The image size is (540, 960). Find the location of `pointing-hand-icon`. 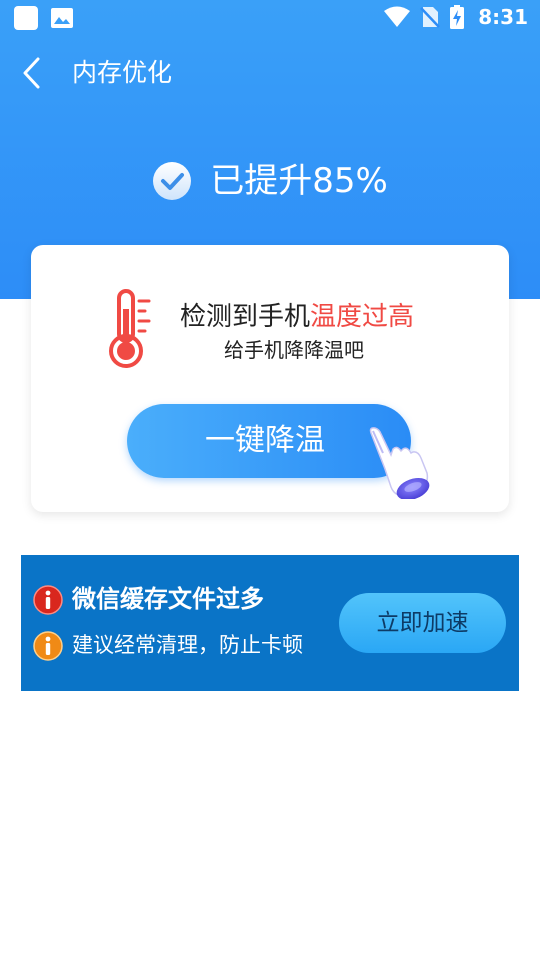

pointing-hand-icon is located at coordinates (399, 463).